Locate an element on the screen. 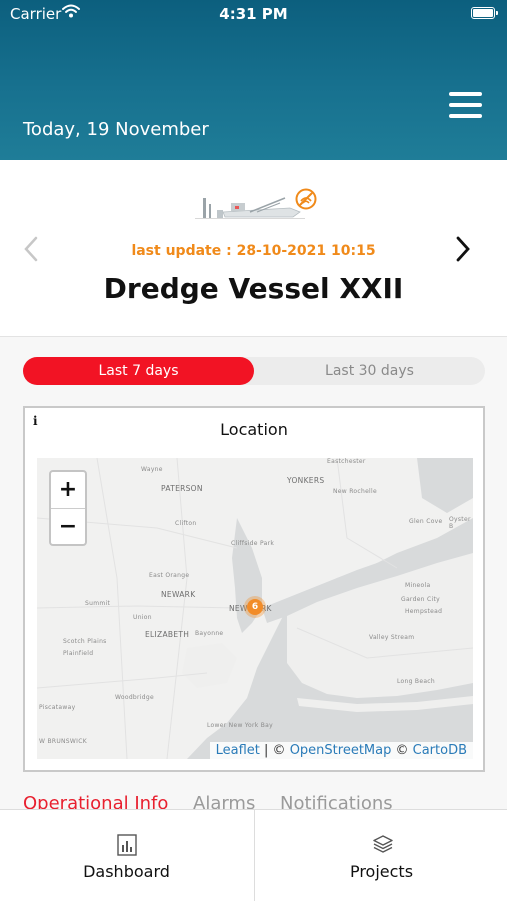 This screenshot has width=507, height=901. today-date: Today, 19 November is located at coordinates (116, 129).